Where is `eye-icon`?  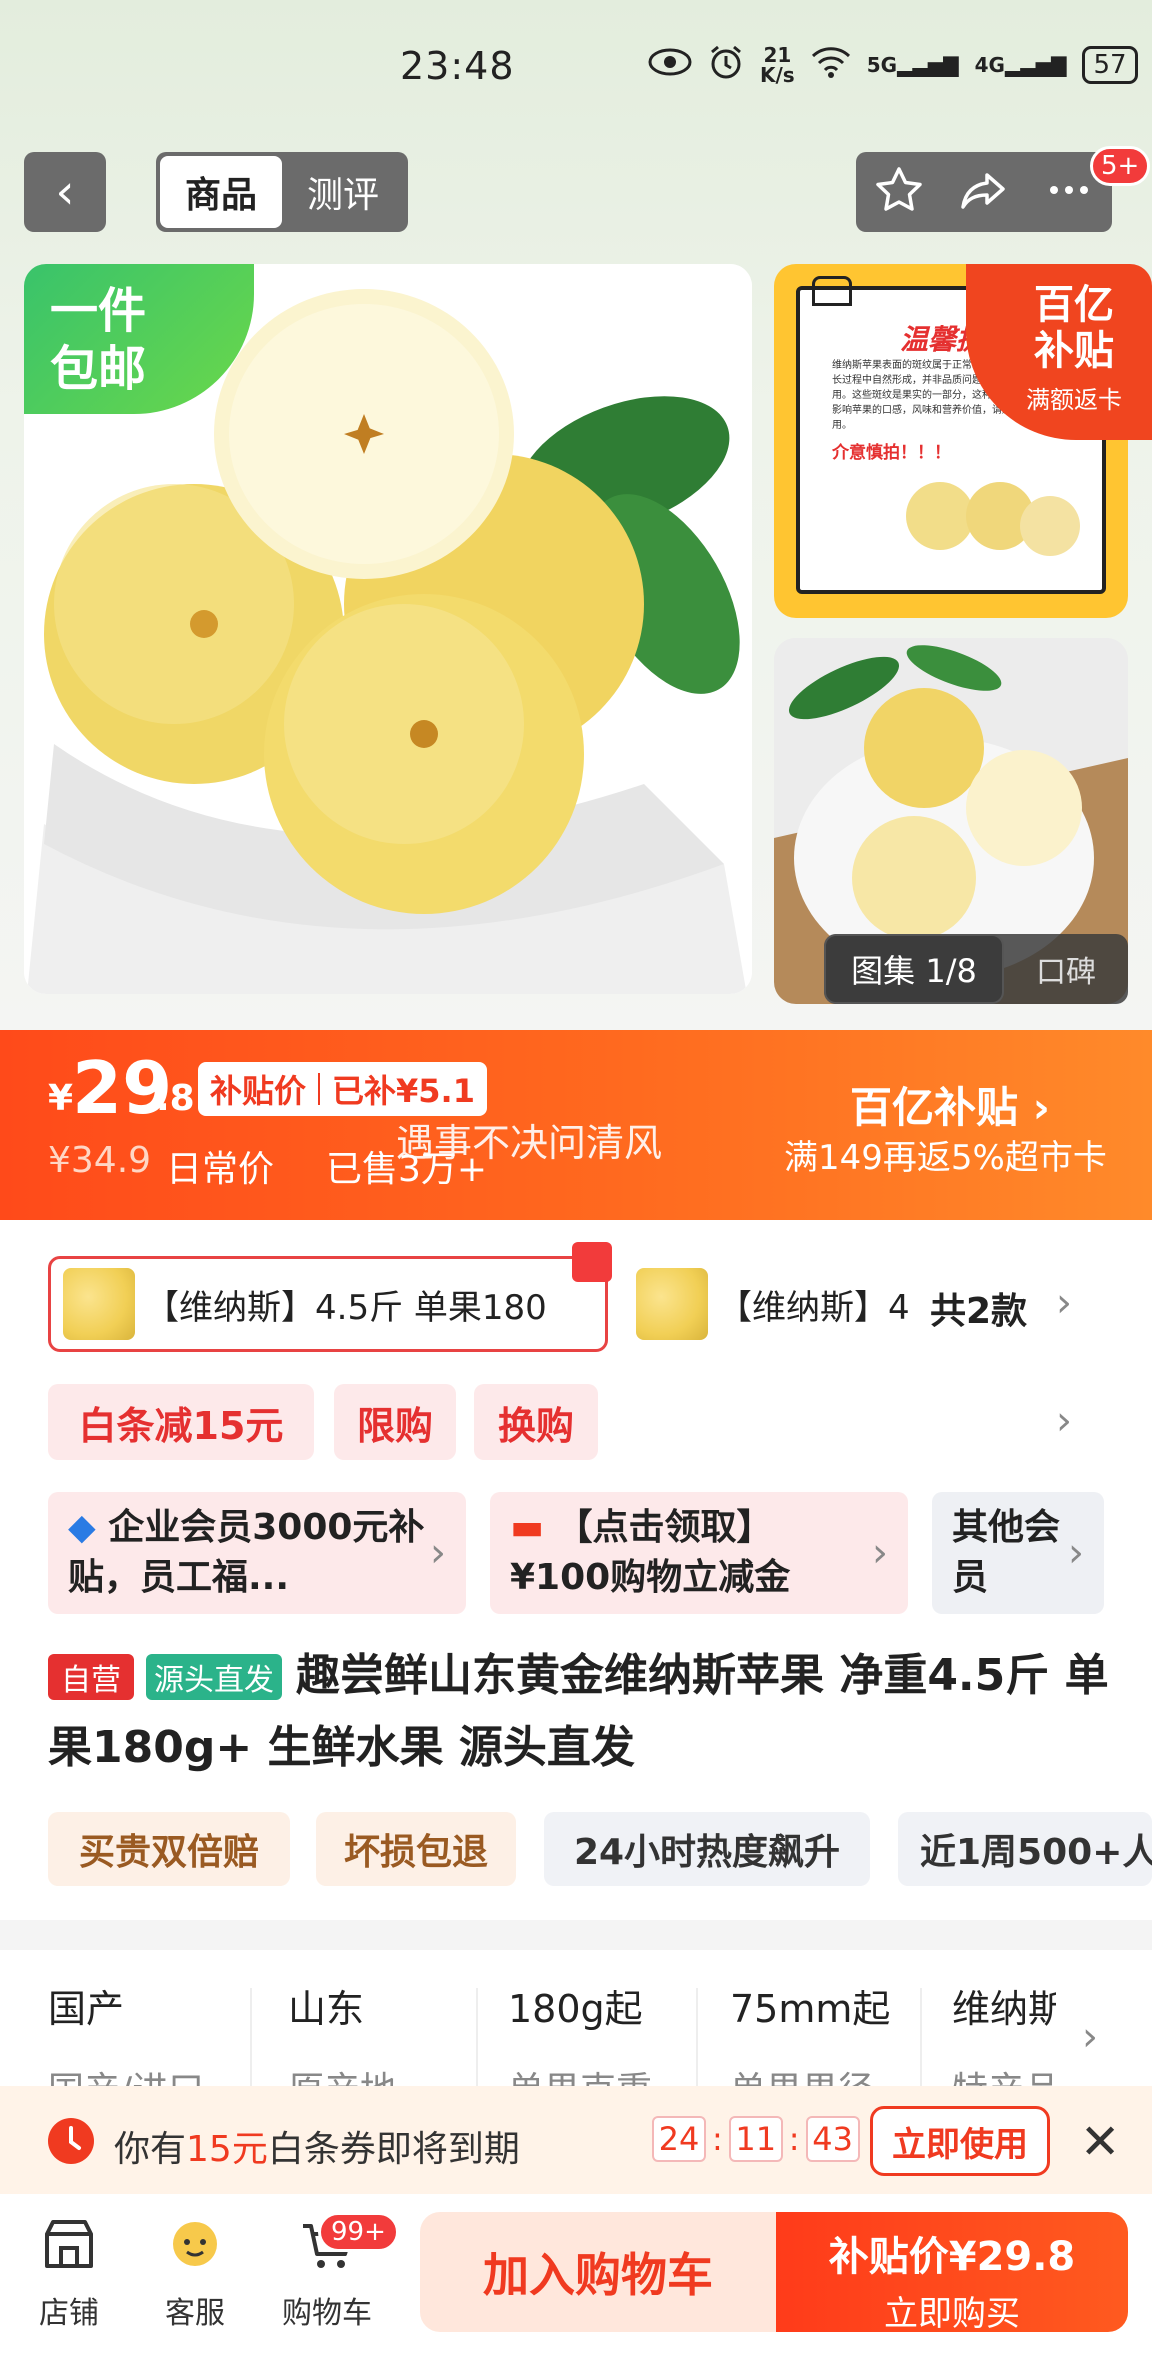
eye-icon is located at coordinates (670, 65).